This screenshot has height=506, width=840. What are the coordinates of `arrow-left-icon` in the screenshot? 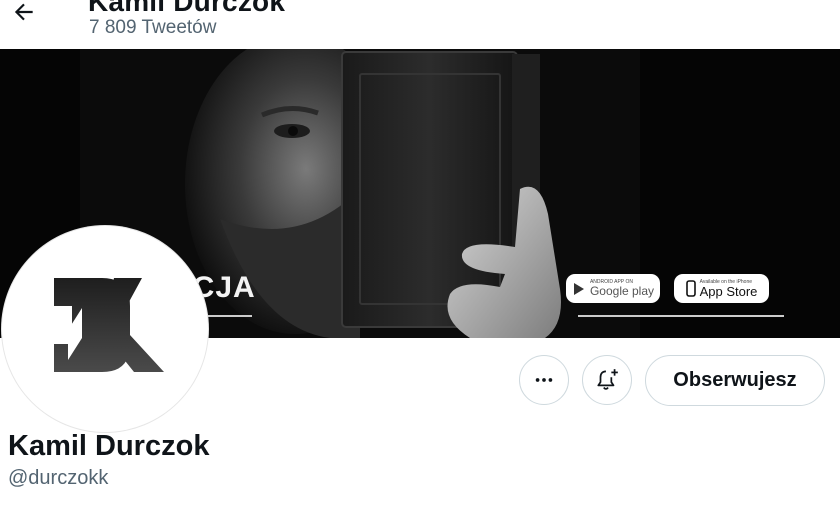 It's located at (23, 12).